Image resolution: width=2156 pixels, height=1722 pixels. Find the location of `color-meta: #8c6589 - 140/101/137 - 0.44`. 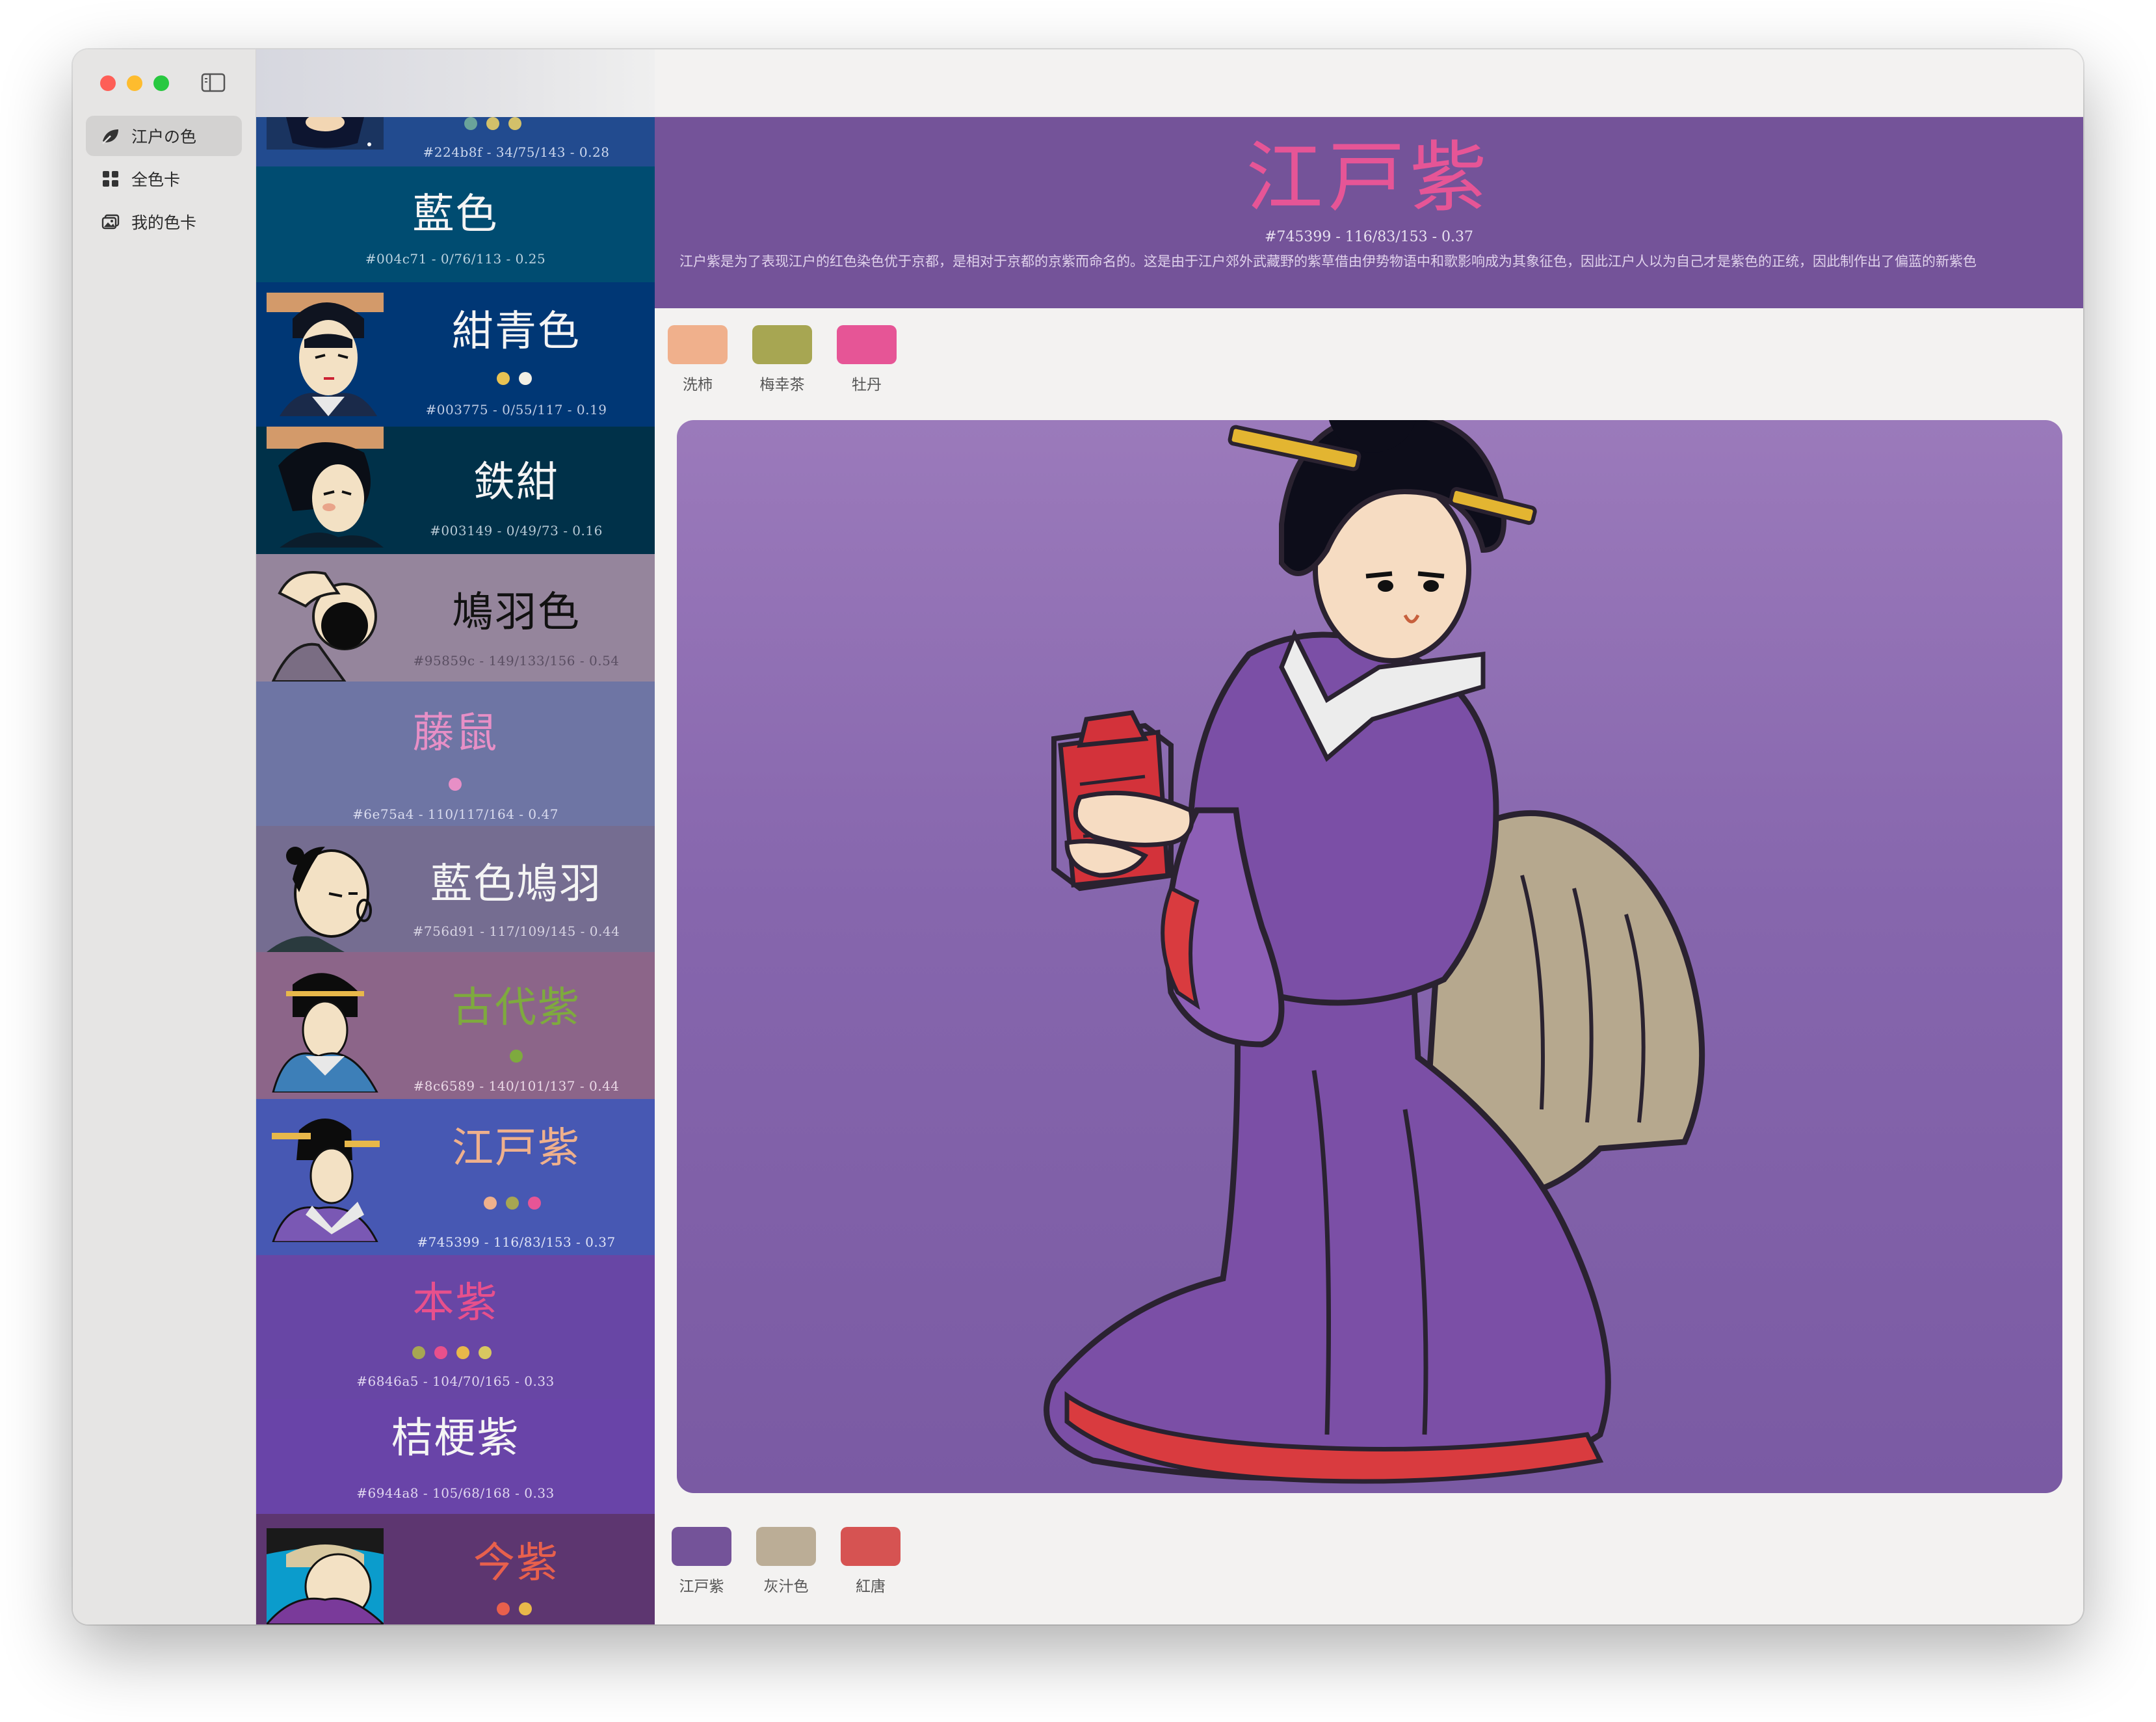

color-meta: #8c6589 - 140/101/137 - 0.44 is located at coordinates (516, 1086).